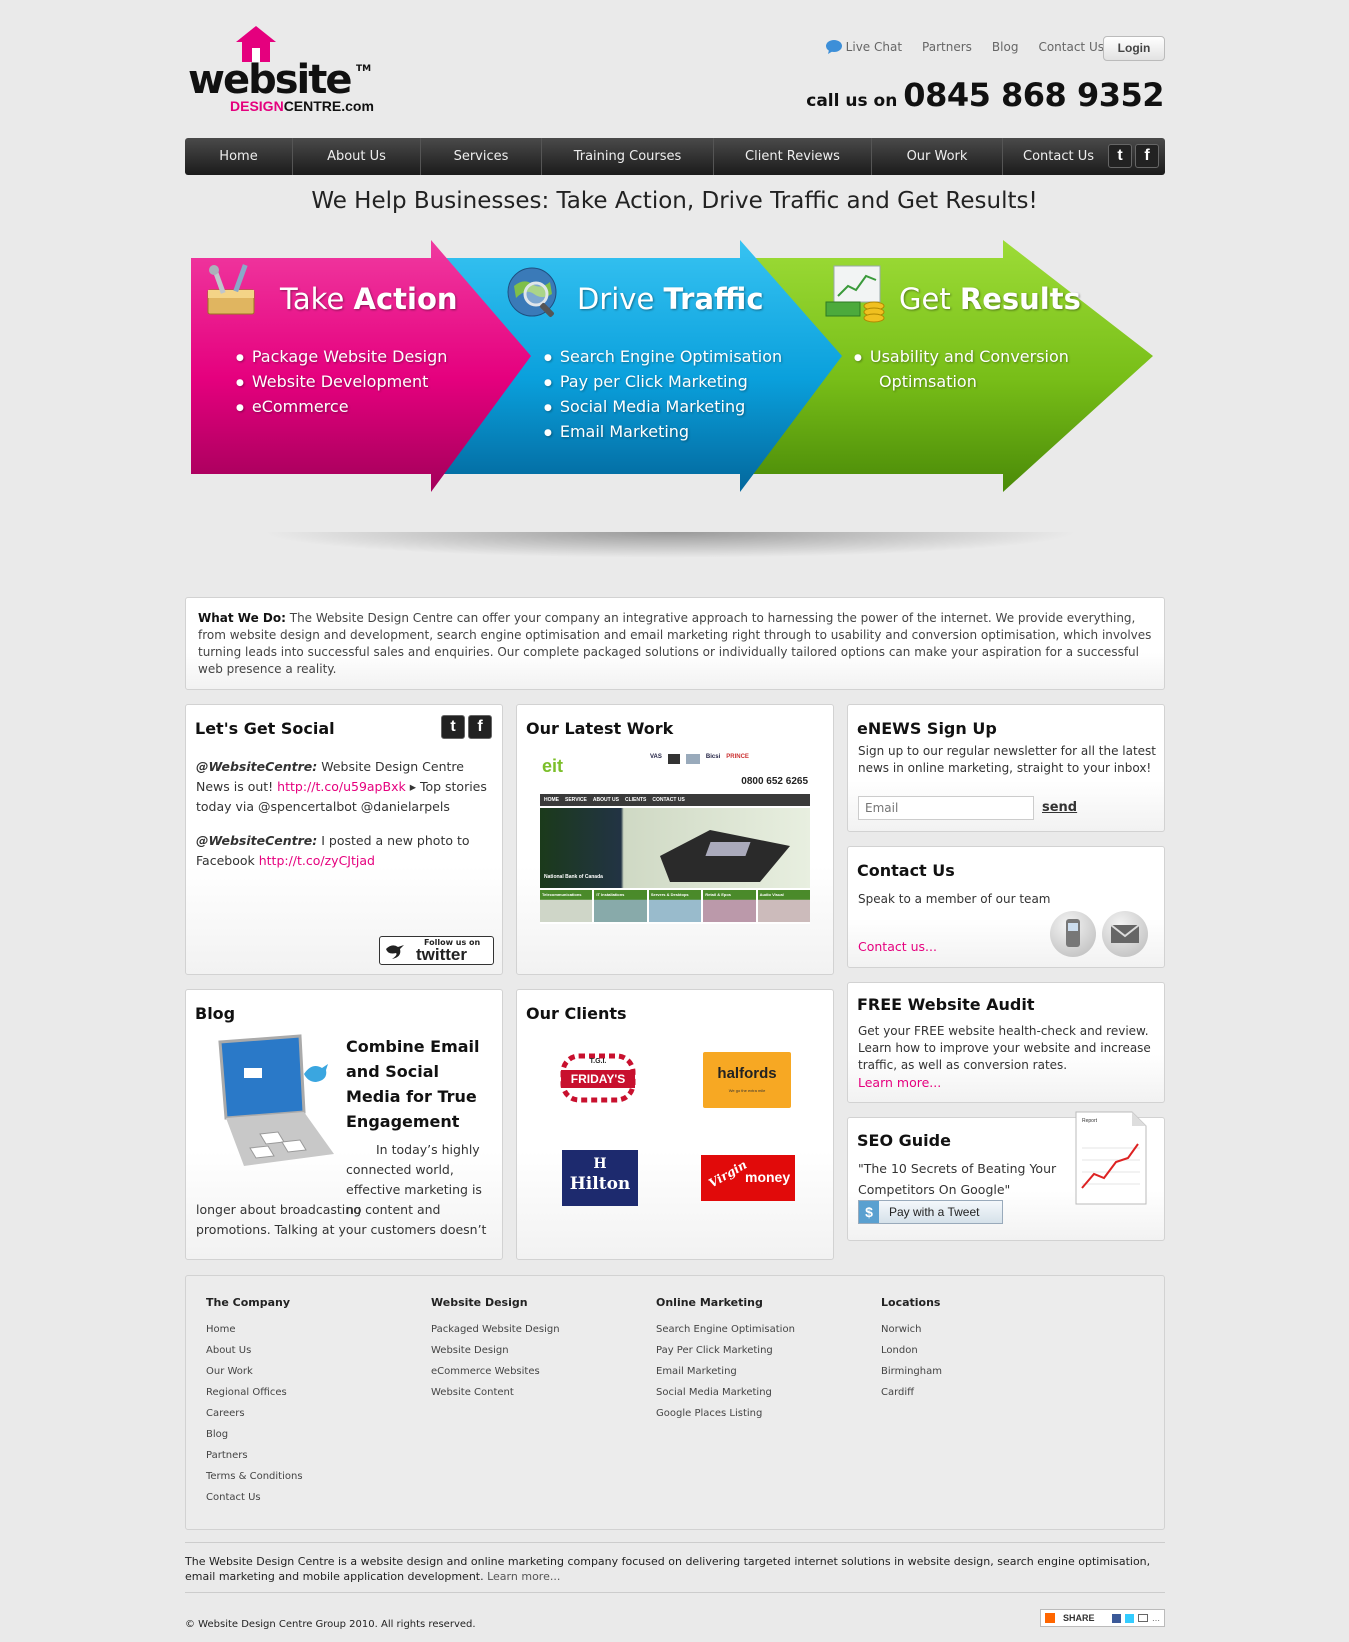  What do you see at coordinates (495, 1371) in the screenshot?
I see `footer-link: eCommerce Websites` at bounding box center [495, 1371].